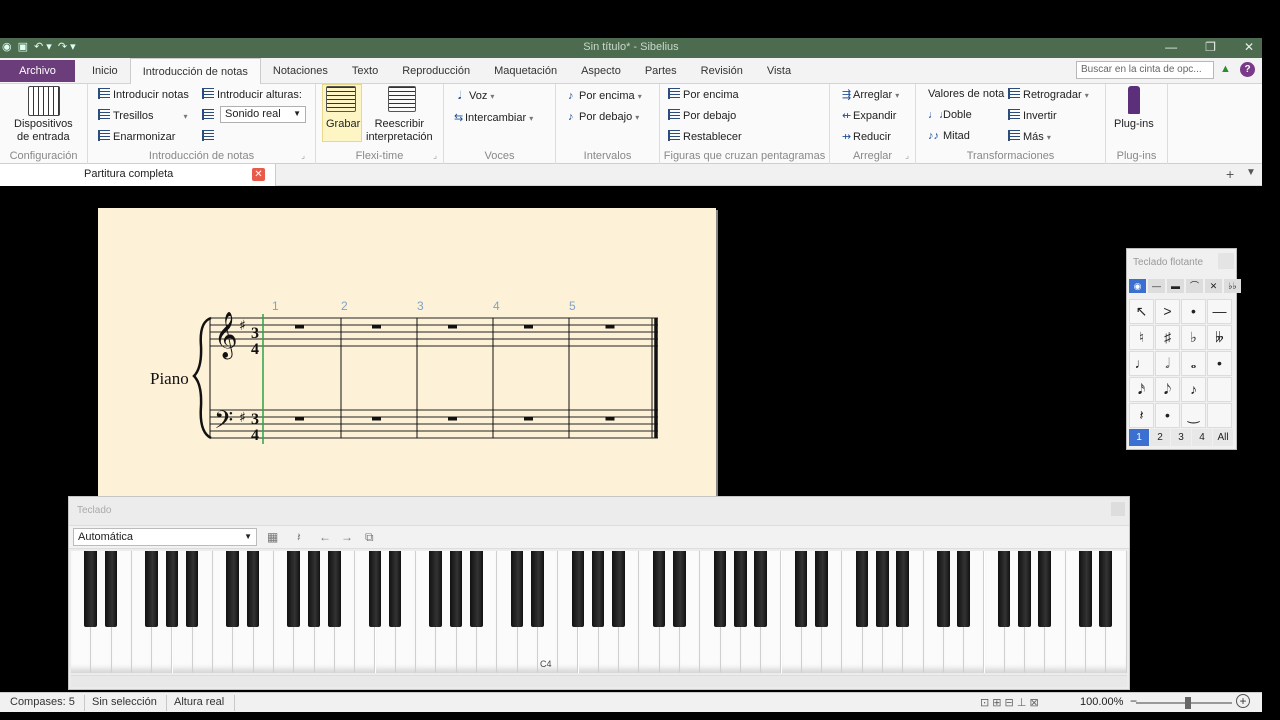  What do you see at coordinates (1193, 389) in the screenshot?
I see `keypad-key: ♪` at bounding box center [1193, 389].